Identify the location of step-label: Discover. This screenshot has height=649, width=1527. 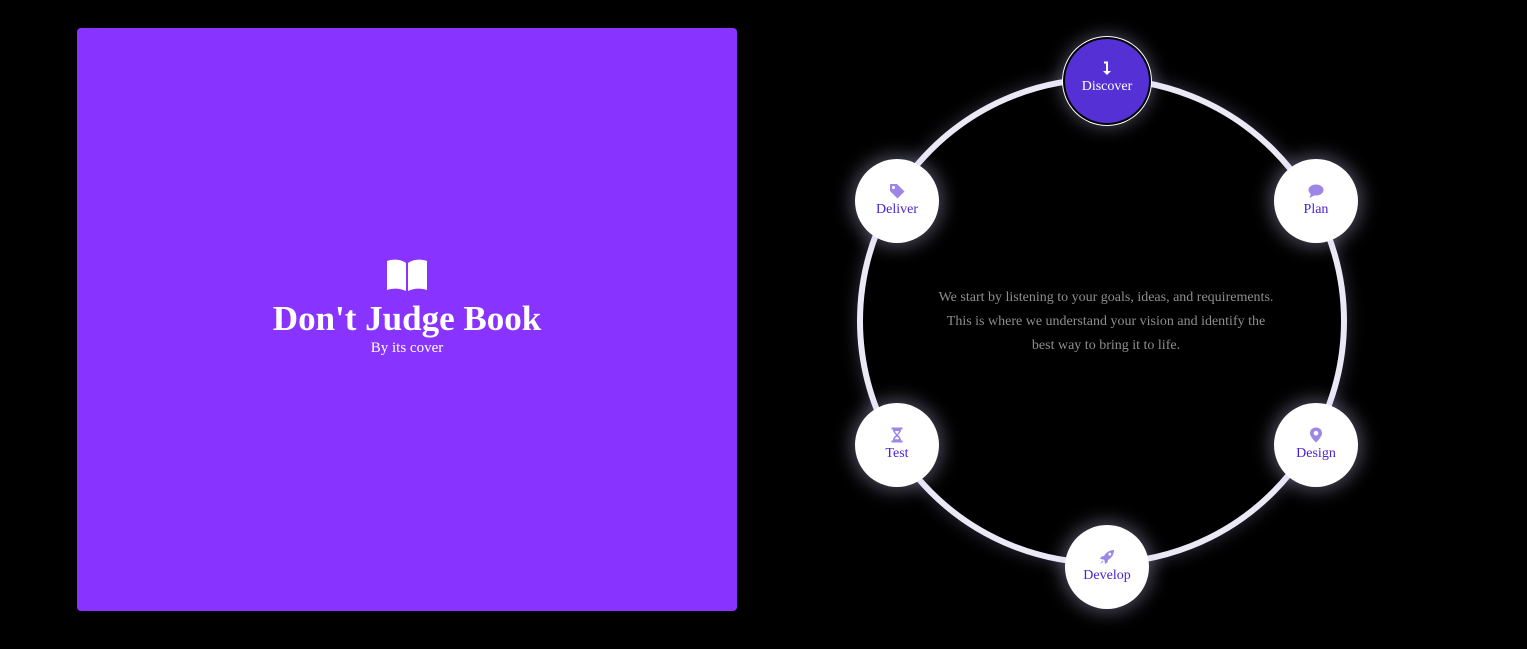
(1107, 86).